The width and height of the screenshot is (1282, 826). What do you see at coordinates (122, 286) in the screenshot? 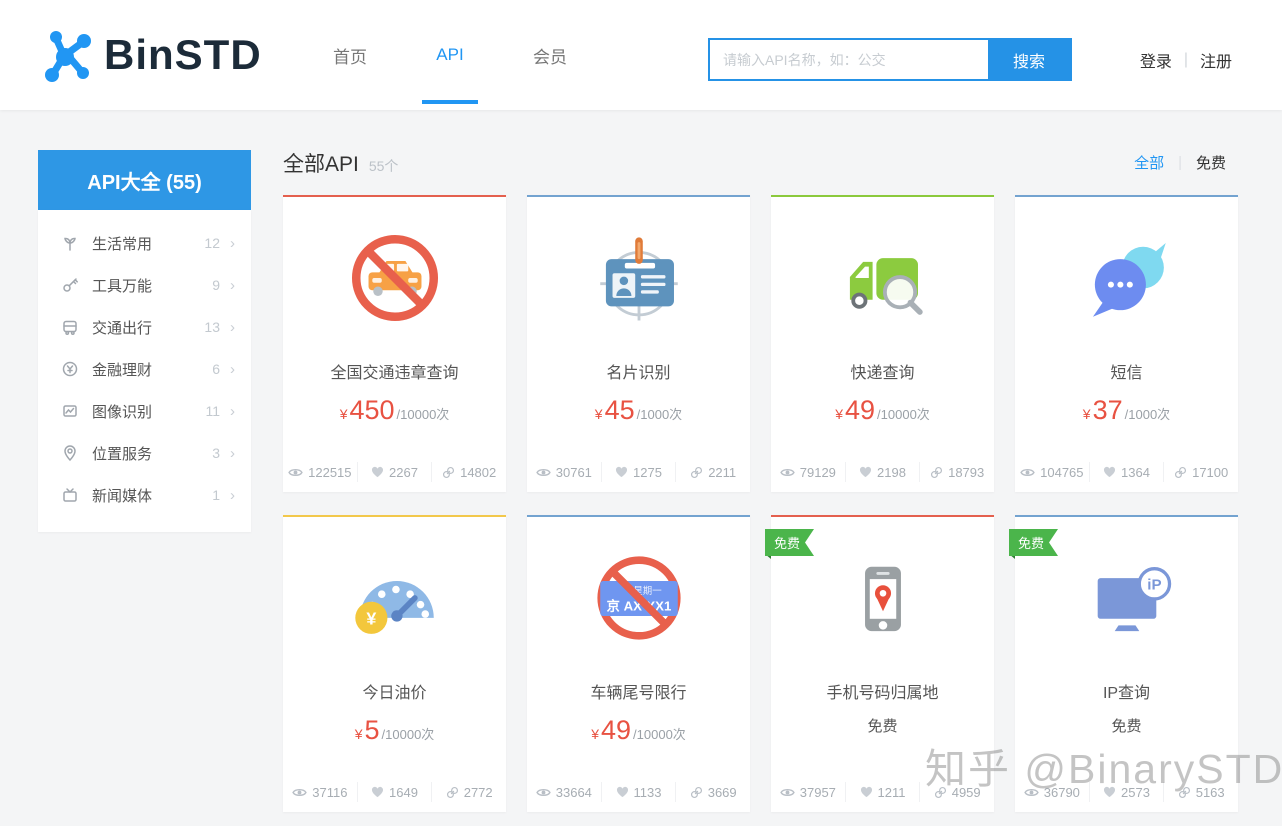
I see `sidebar-item-label: 工具万能` at bounding box center [122, 286].